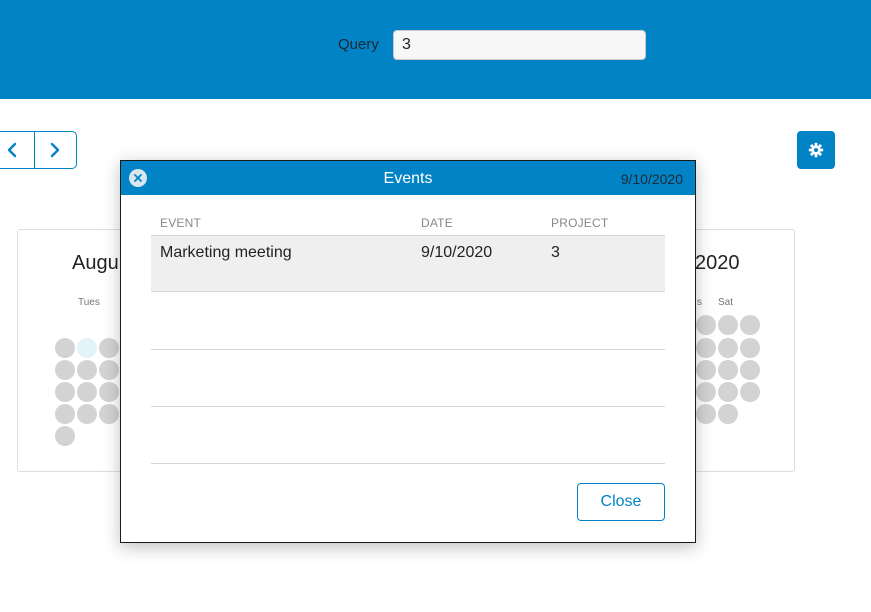 The image size is (871, 612). I want to click on month-title: 2020, so click(717, 263).